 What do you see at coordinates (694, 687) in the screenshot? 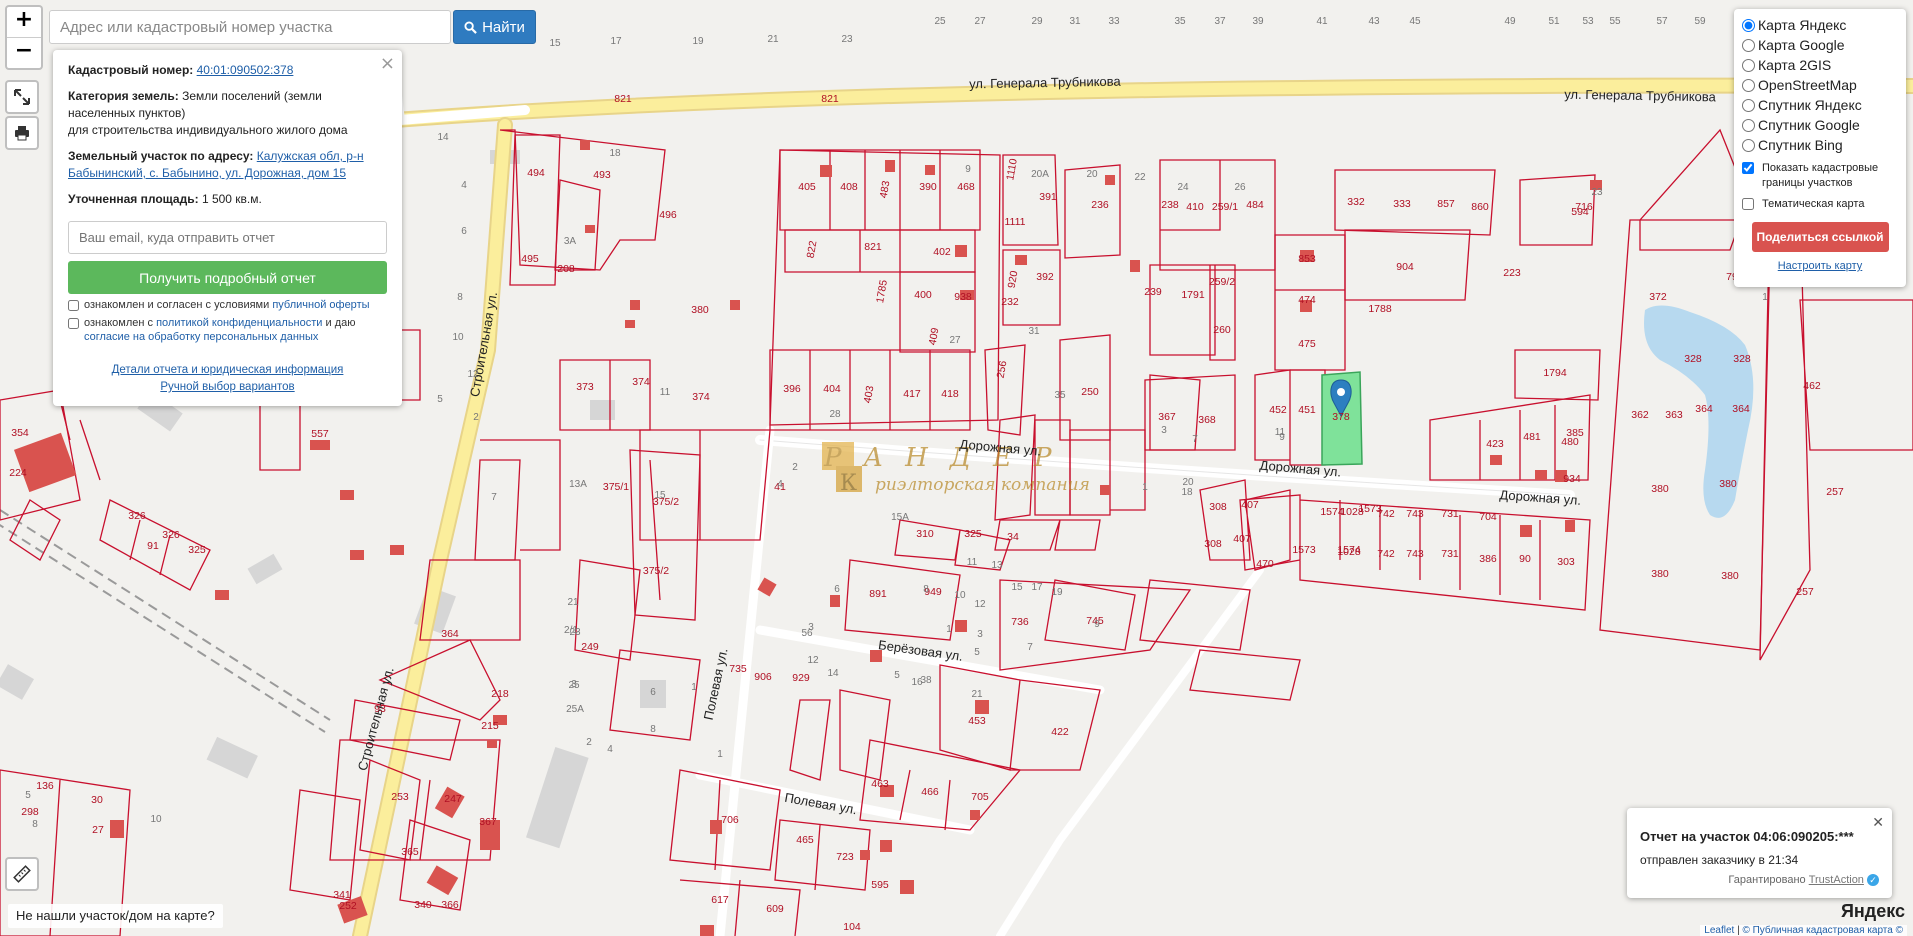
I see `house-number: 1` at bounding box center [694, 687].